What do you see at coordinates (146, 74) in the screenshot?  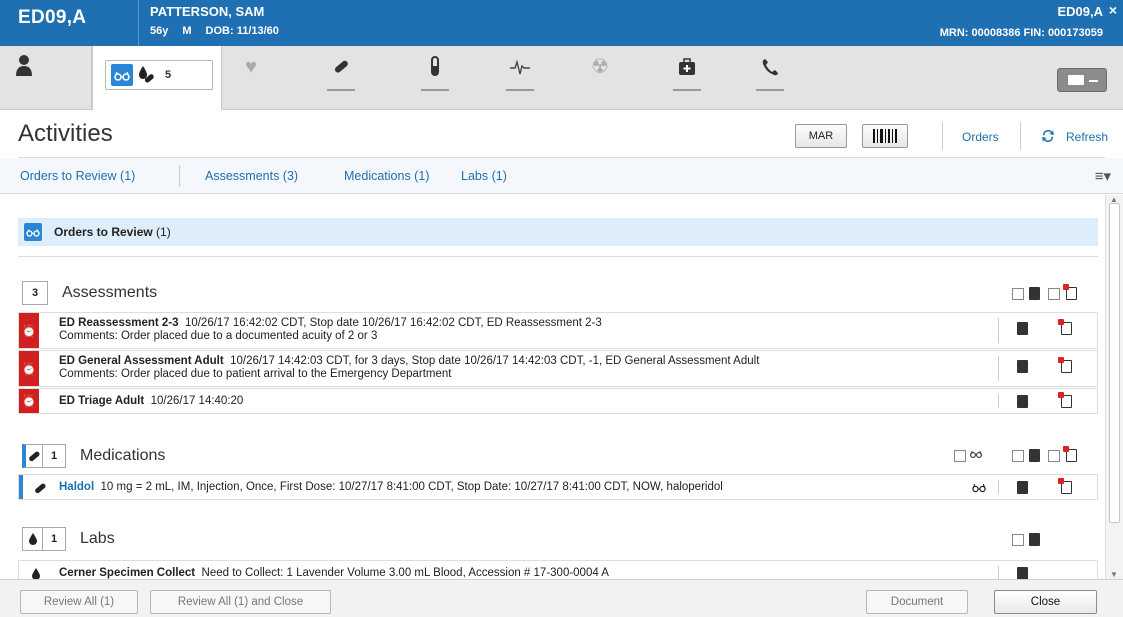 I see `drop-pill-icon` at bounding box center [146, 74].